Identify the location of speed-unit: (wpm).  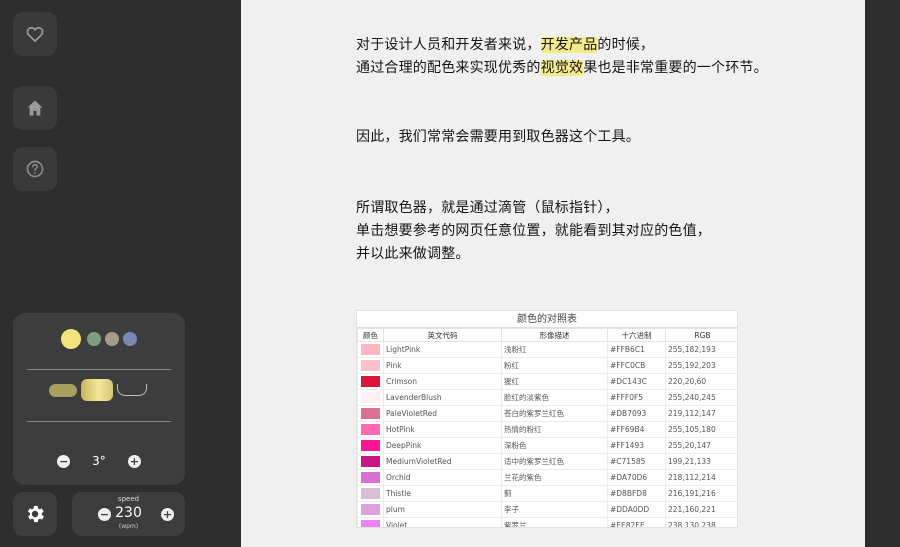
(128, 526).